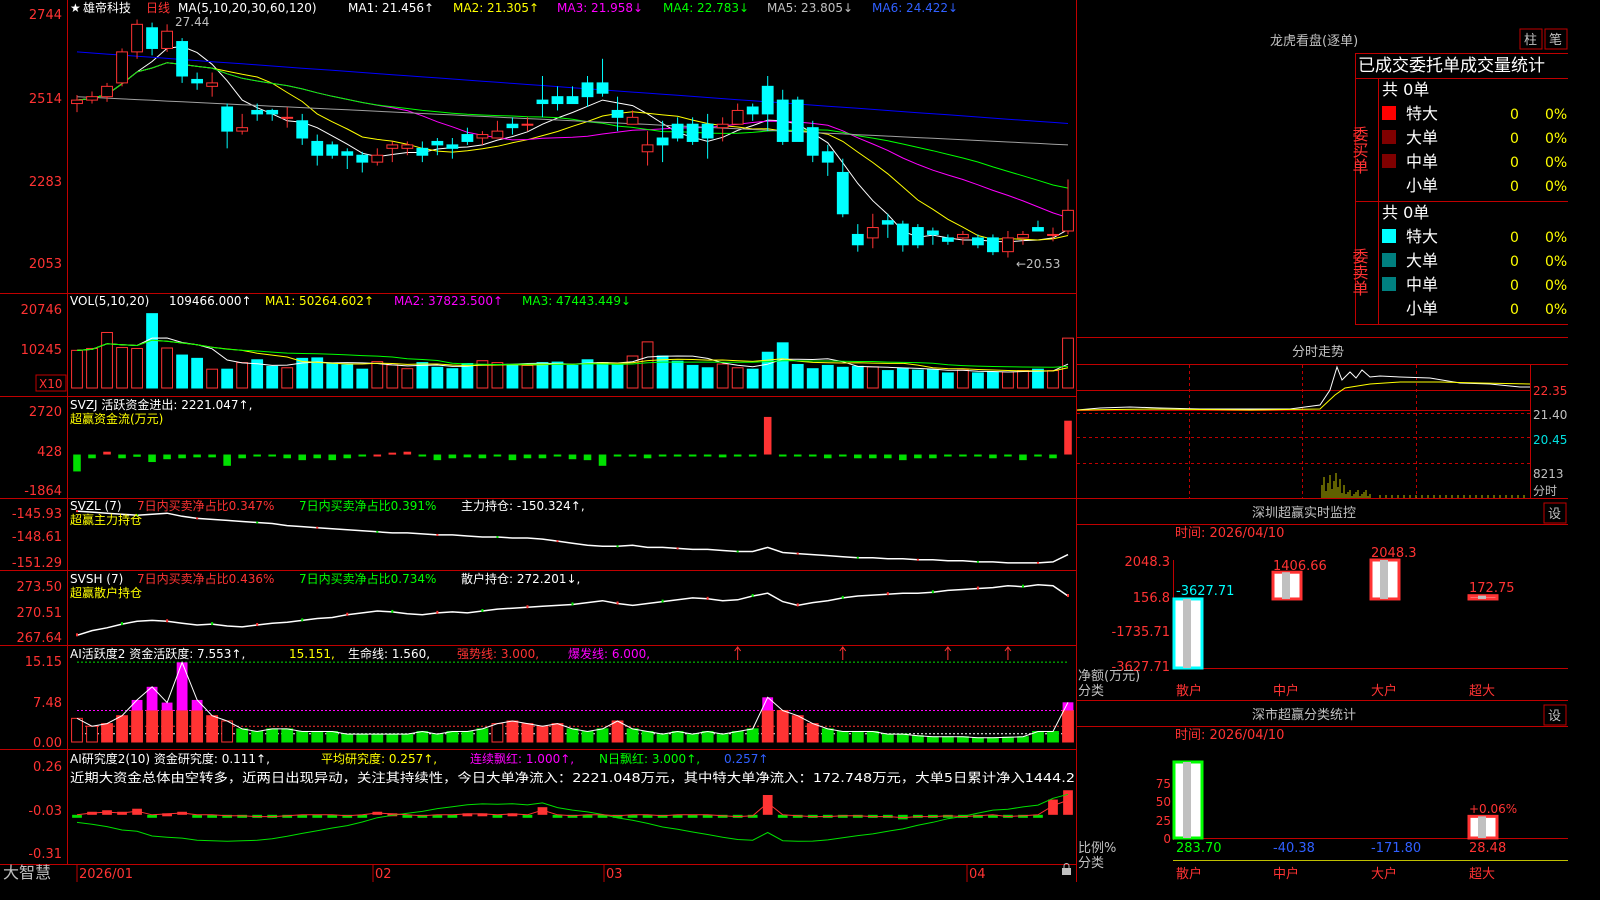 This screenshot has height=900, width=1600. I want to click on ma1-line, so click(572, 144).